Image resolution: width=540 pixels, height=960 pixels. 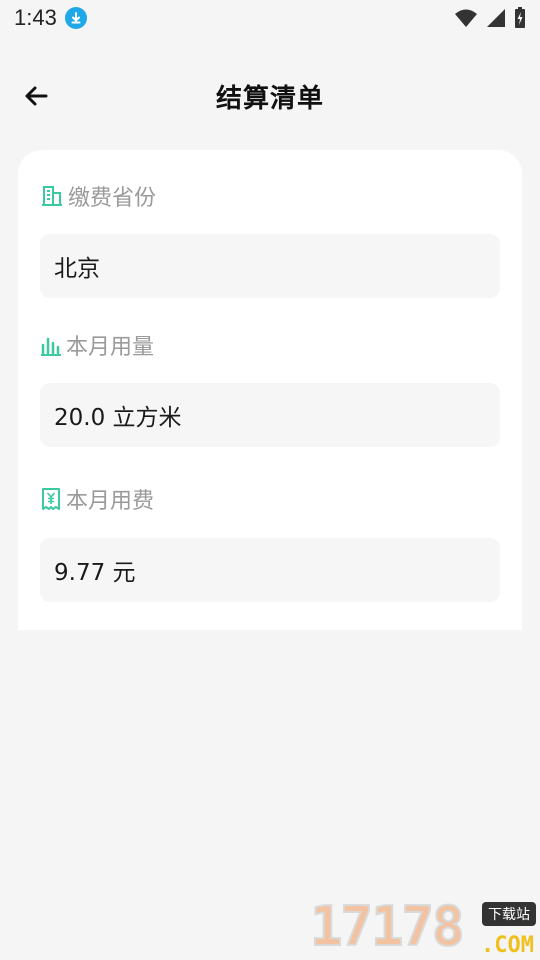 I want to click on section-label-fee: 本月用费, so click(x=97, y=499).